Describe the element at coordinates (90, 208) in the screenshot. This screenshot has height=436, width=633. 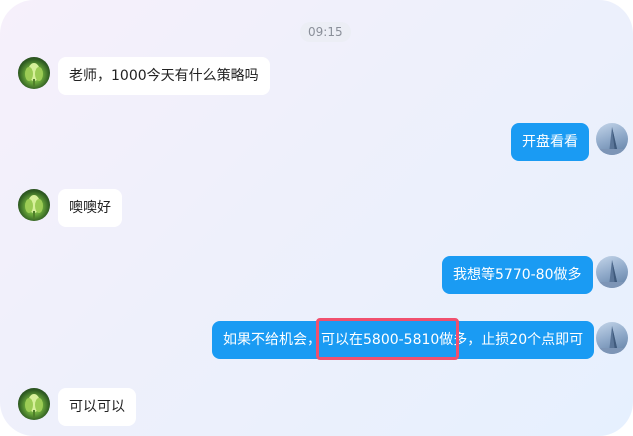
I see `message-bubble-received: 噢噢好` at that location.